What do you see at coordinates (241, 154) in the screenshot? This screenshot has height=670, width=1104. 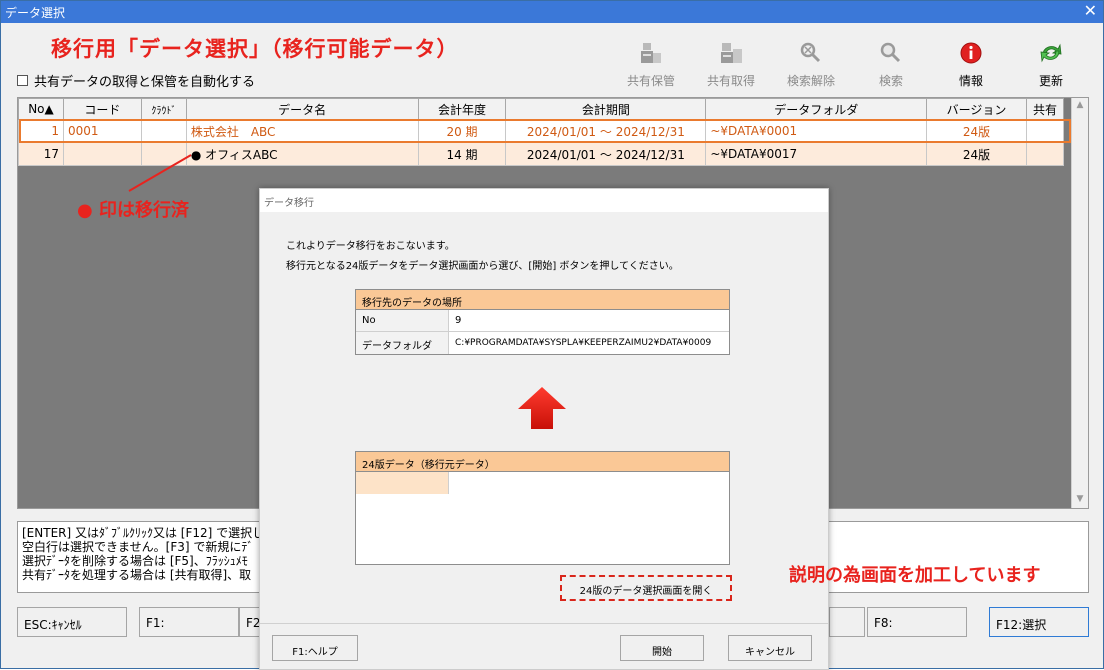 I see `cell-name-text: オフィスABC` at bounding box center [241, 154].